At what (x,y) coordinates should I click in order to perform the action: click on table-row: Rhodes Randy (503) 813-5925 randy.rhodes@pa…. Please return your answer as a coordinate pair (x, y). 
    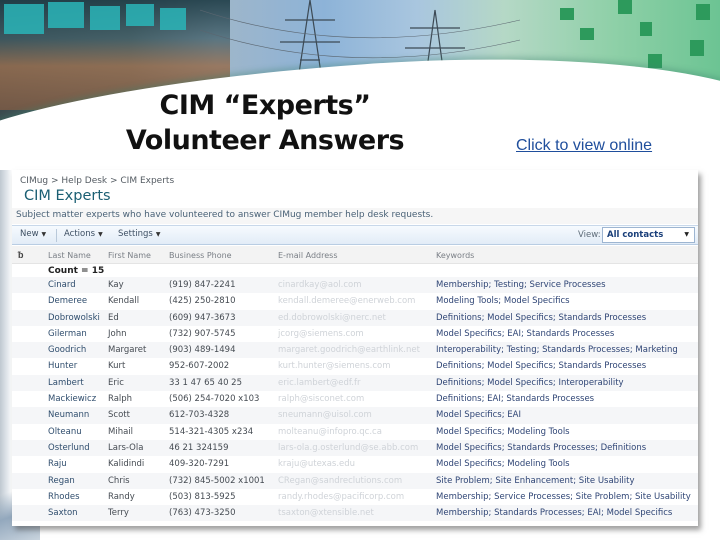
    Looking at the image, I should click on (355, 497).